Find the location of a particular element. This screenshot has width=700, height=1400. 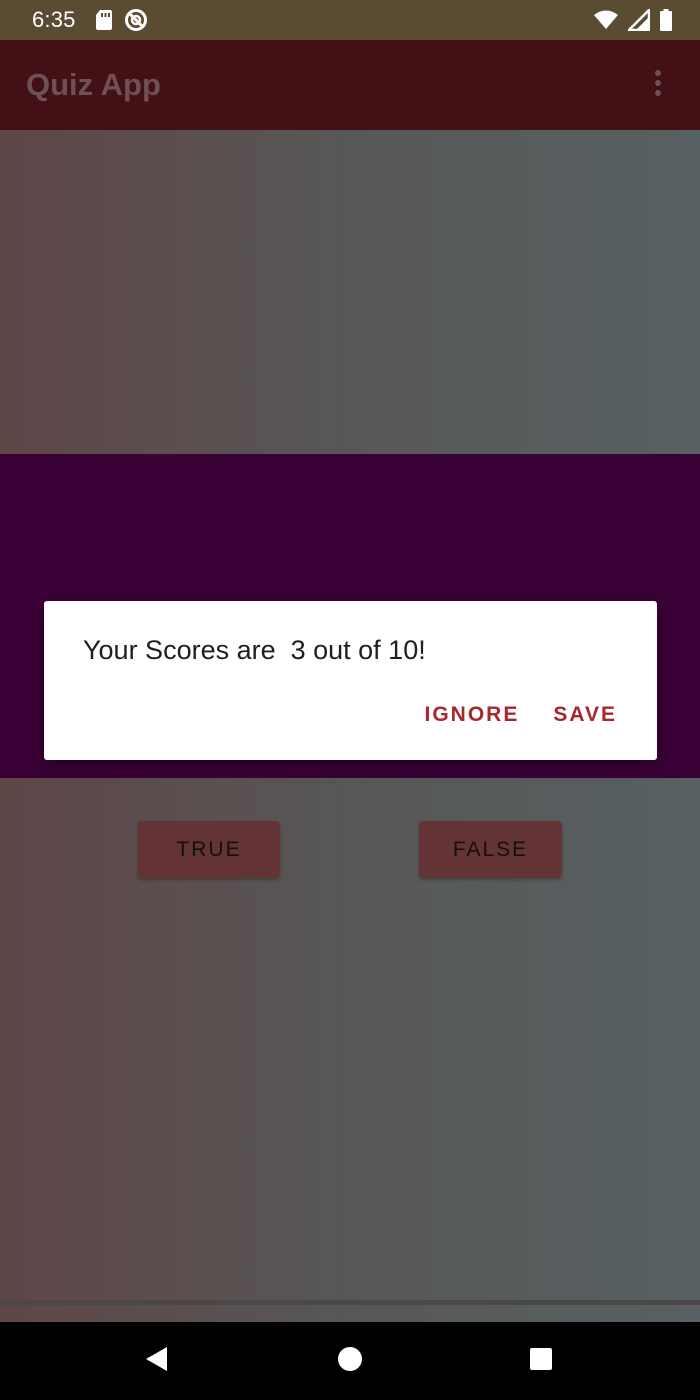

true-button: TRUE is located at coordinates (209, 849).